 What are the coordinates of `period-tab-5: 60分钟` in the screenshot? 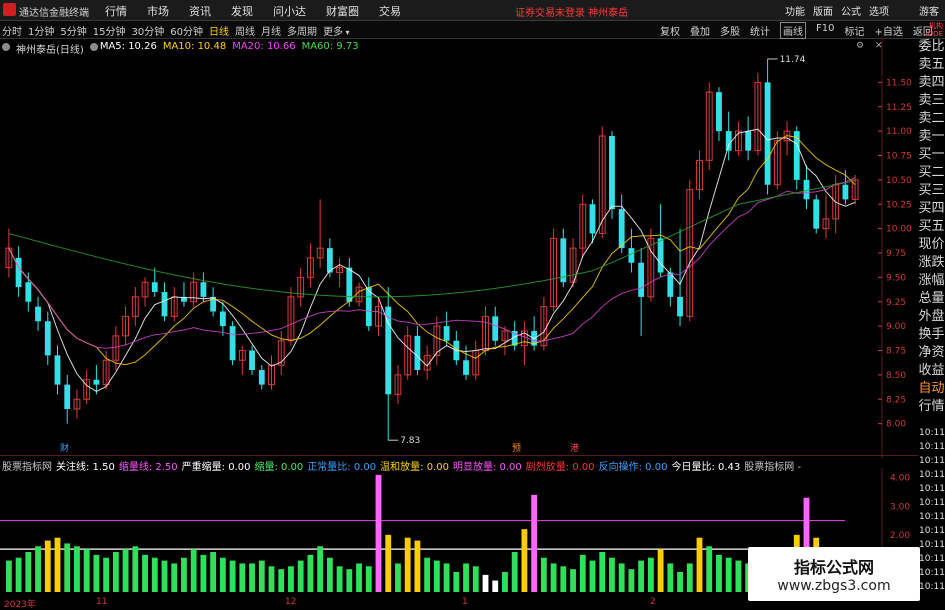 It's located at (186, 30).